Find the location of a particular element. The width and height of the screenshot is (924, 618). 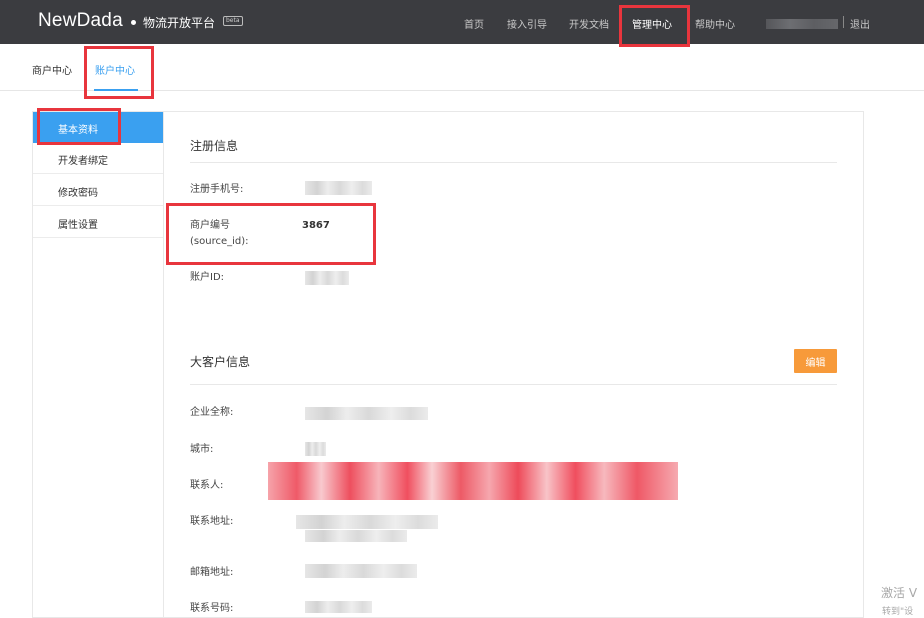

sidebar-item-label: 属性设置 is located at coordinates (78, 225).